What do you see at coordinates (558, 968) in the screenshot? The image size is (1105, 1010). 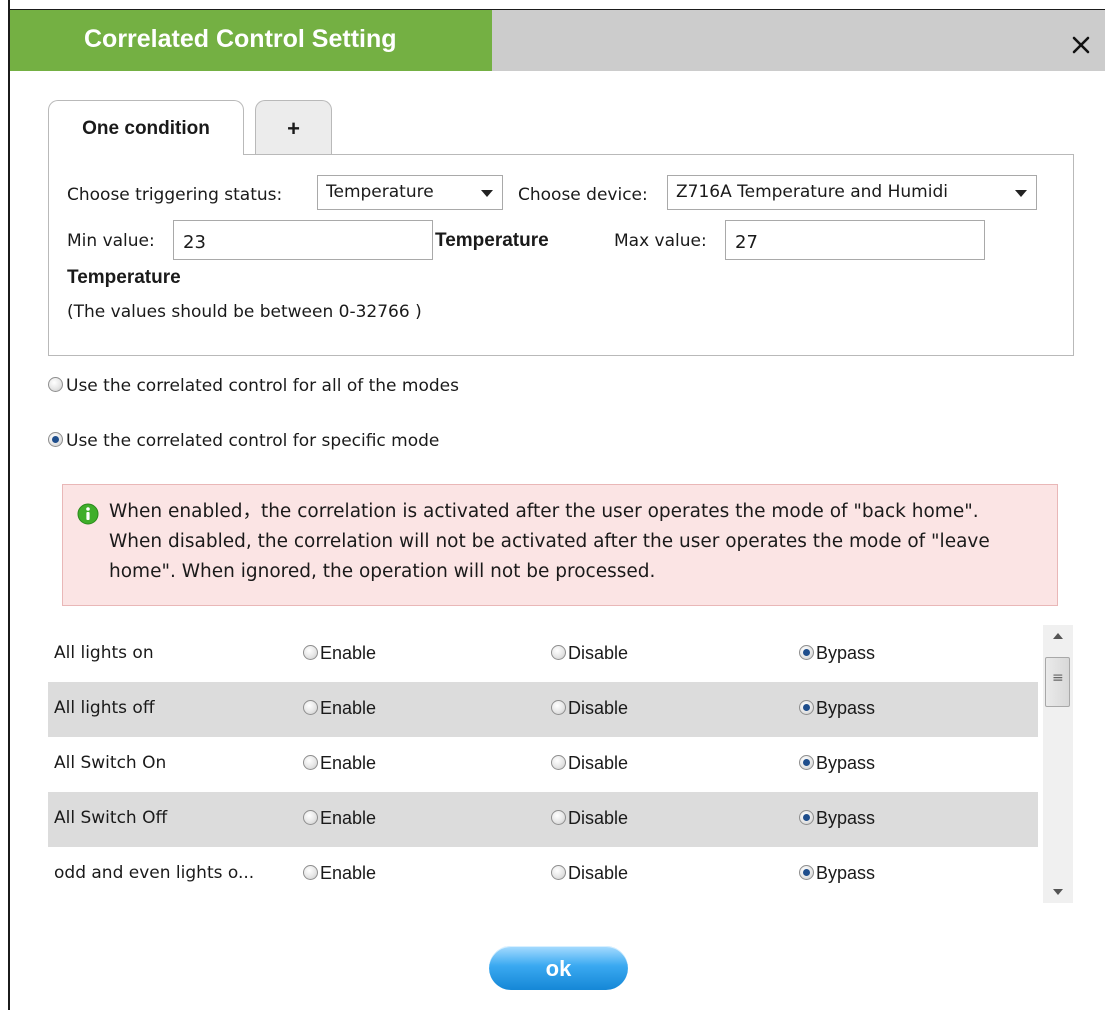 I see `ok-button: ok` at bounding box center [558, 968].